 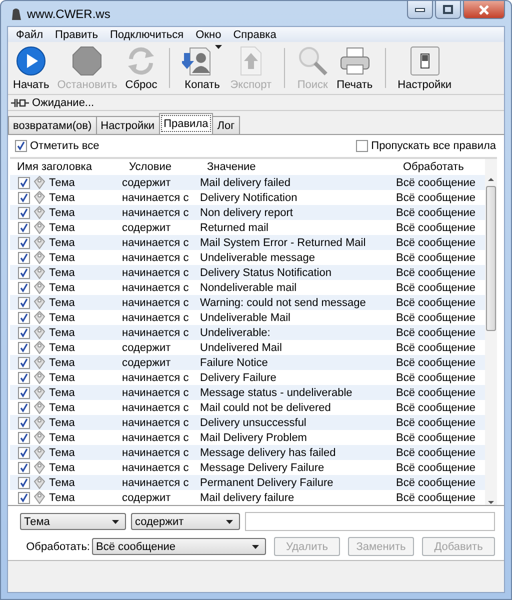 I want to click on scrollbar, so click(x=491, y=332).